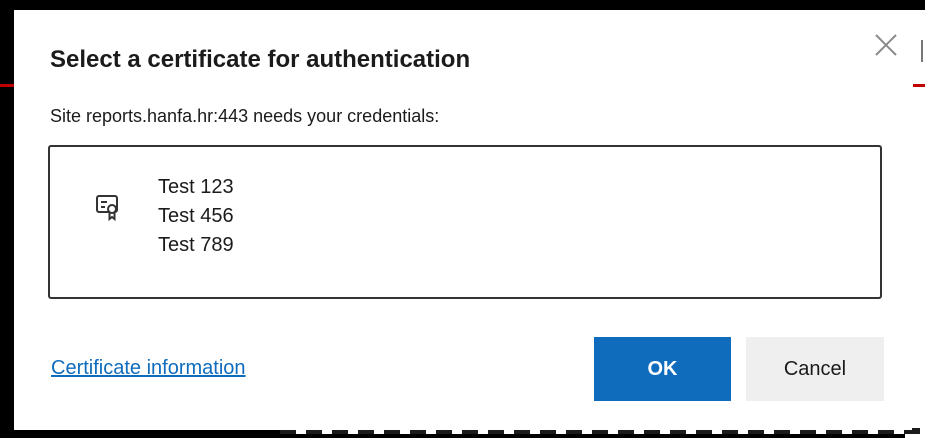  Describe the element at coordinates (260, 59) in the screenshot. I see `dialog-title: Select a certificate for authentication` at that location.